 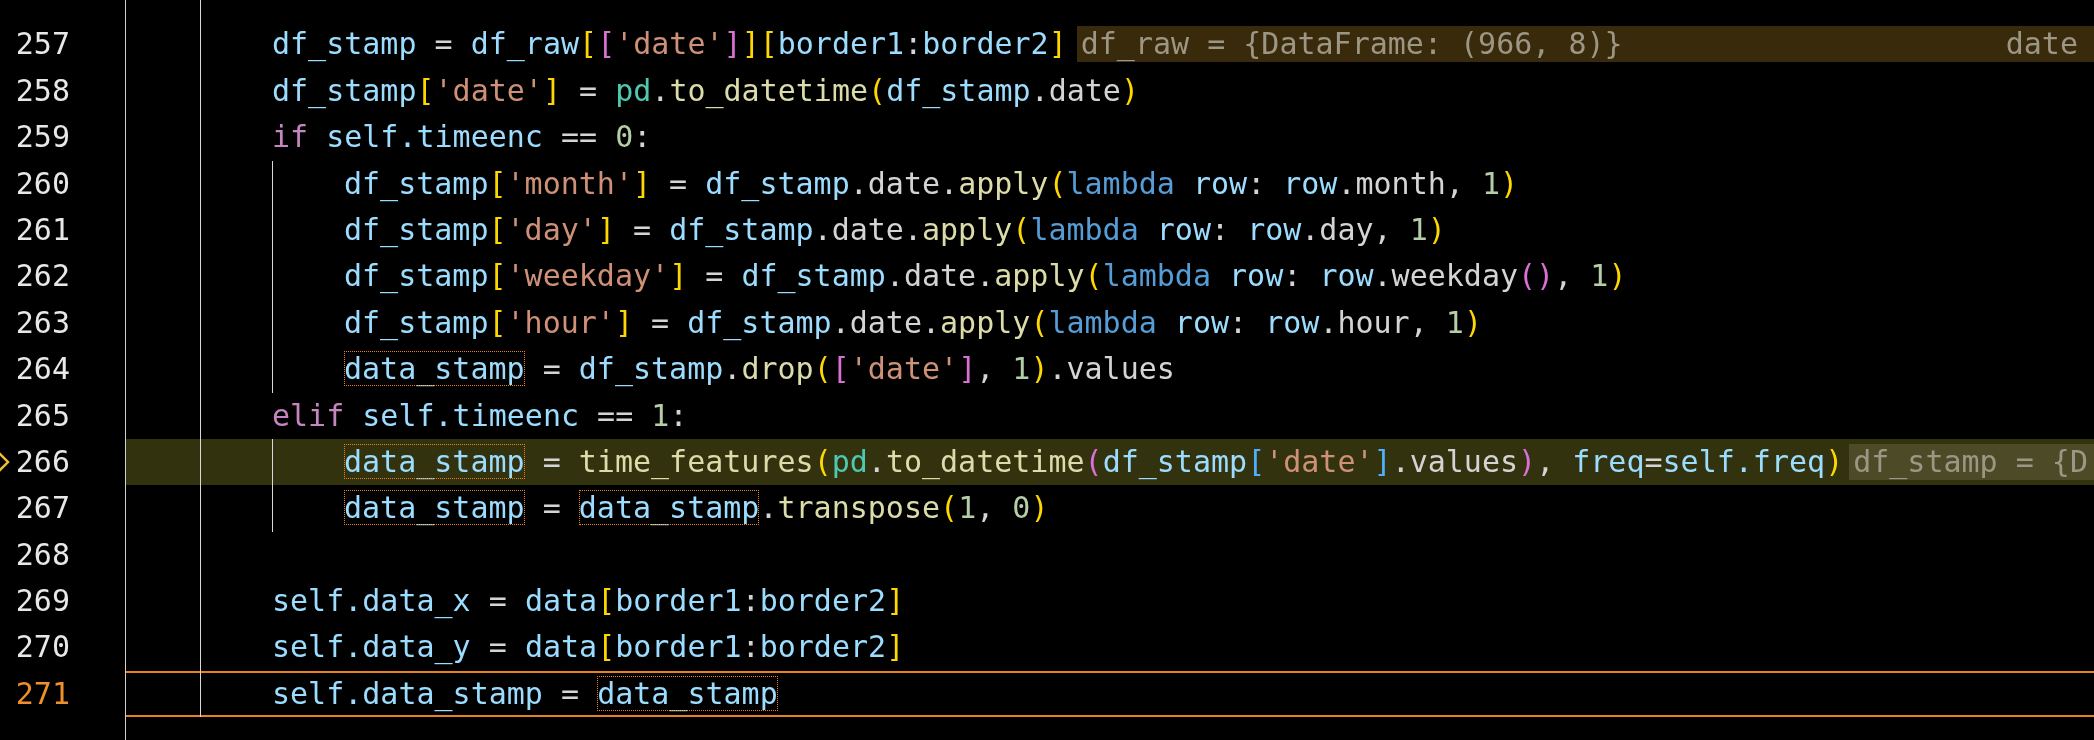 I want to click on line-number: 263, so click(x=42, y=322).